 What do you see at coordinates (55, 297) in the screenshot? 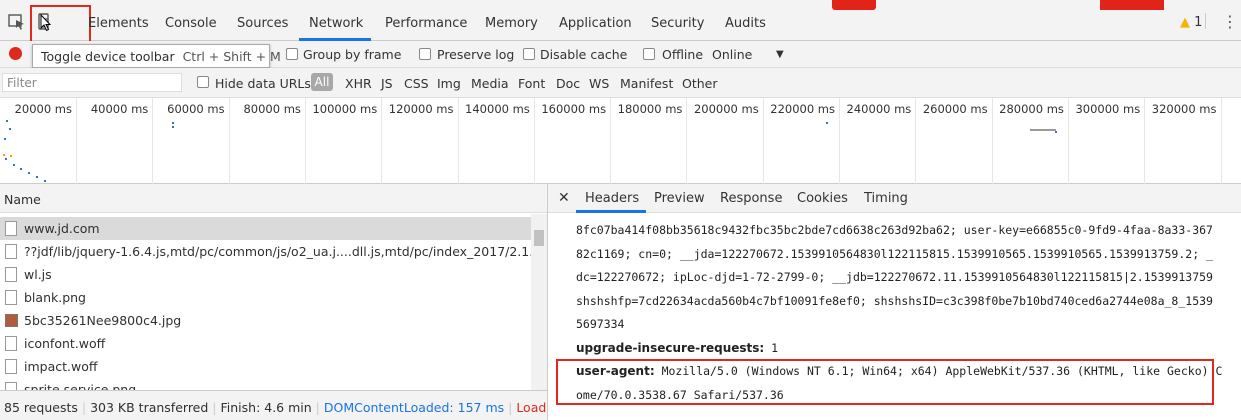
I see `request-name: blank.png` at bounding box center [55, 297].